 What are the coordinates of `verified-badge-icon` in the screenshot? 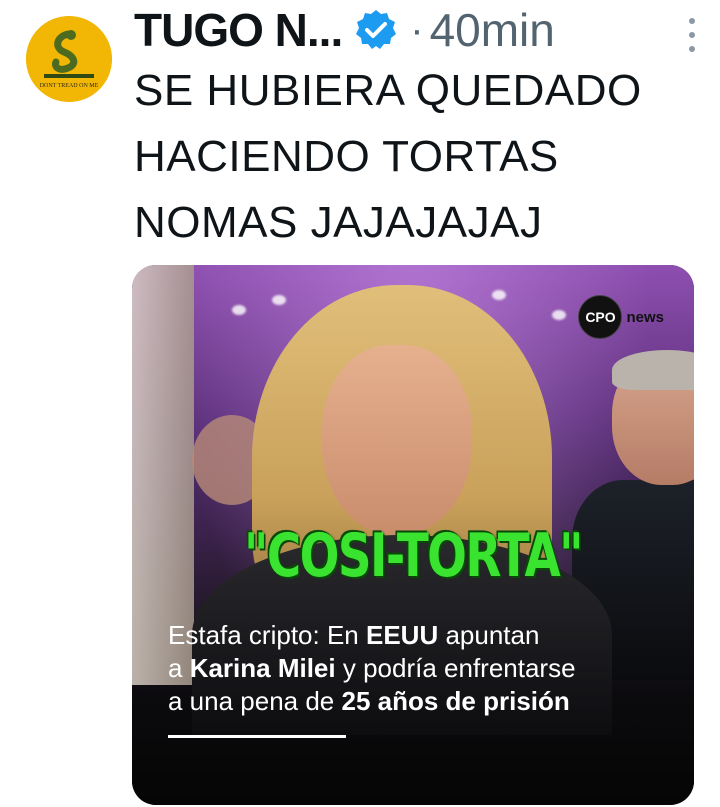 It's located at (376, 30).